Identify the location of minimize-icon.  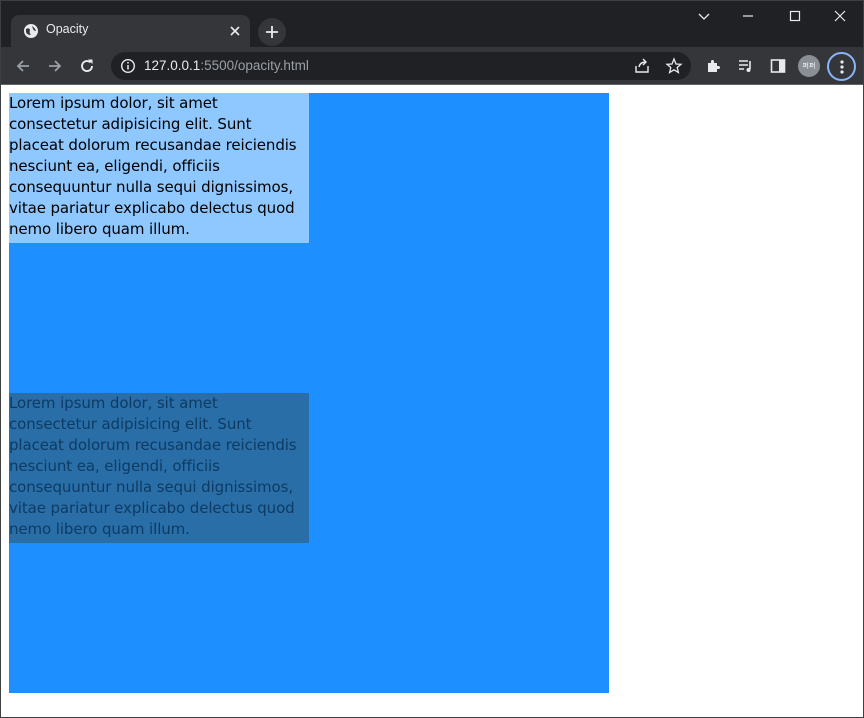
(748, 16).